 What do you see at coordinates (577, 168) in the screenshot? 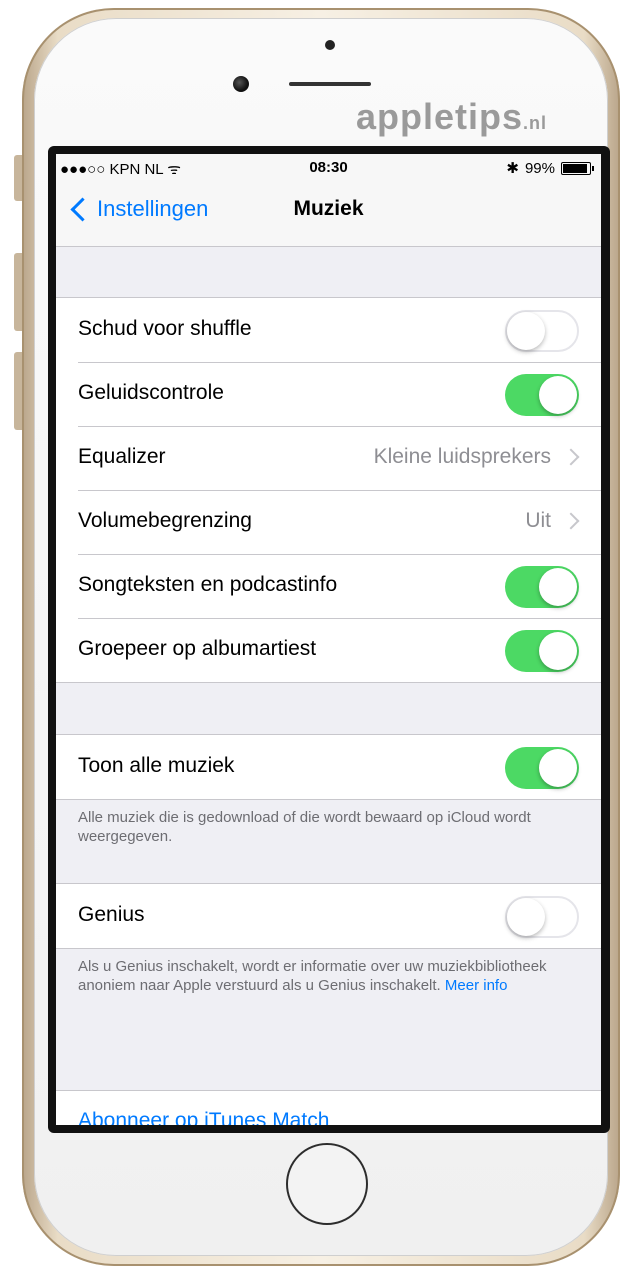
I see `battery-icon` at bounding box center [577, 168].